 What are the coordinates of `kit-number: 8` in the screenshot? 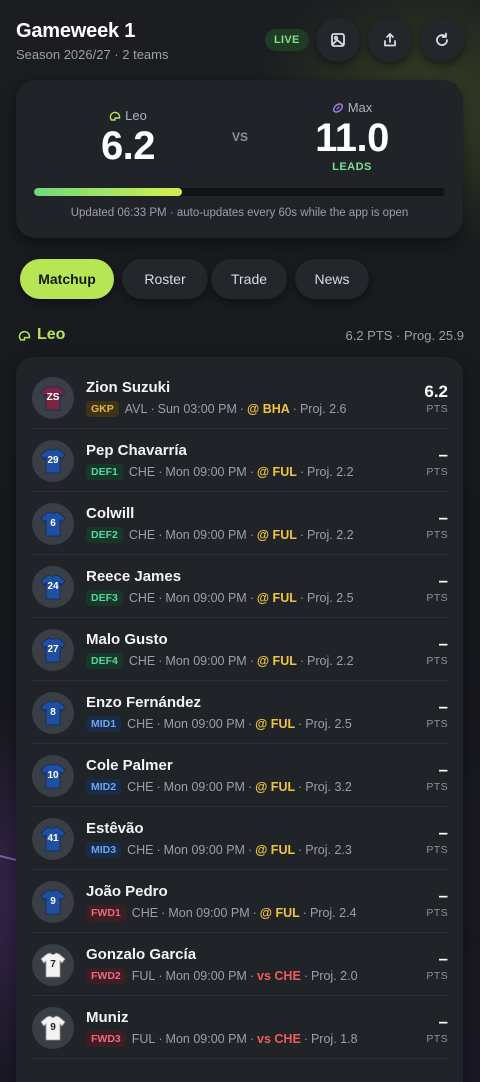 It's located at (53, 712).